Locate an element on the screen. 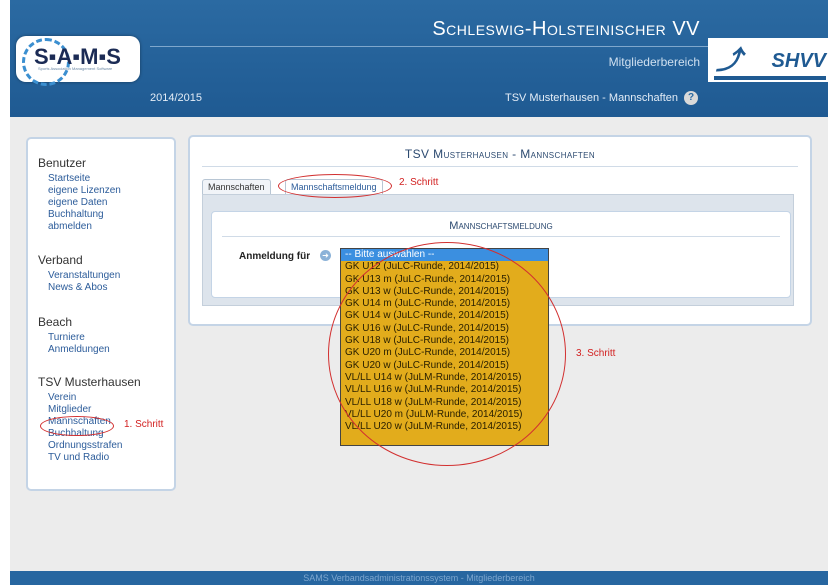  nav-heading-benutzer: Benutzer is located at coordinates (62, 163).